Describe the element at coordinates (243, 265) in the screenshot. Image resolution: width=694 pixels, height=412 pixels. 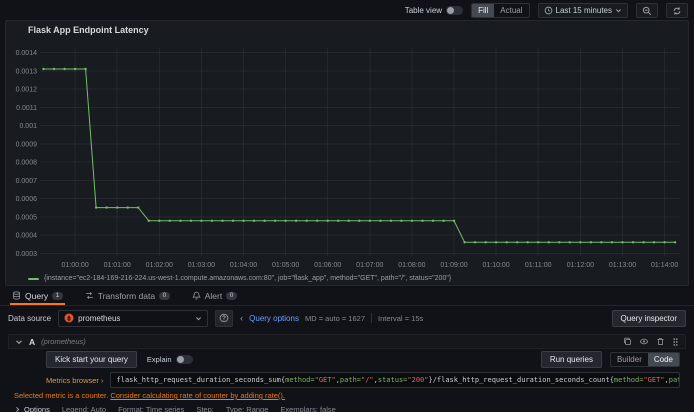
I see `x-tick-label: 01:04:00` at that location.